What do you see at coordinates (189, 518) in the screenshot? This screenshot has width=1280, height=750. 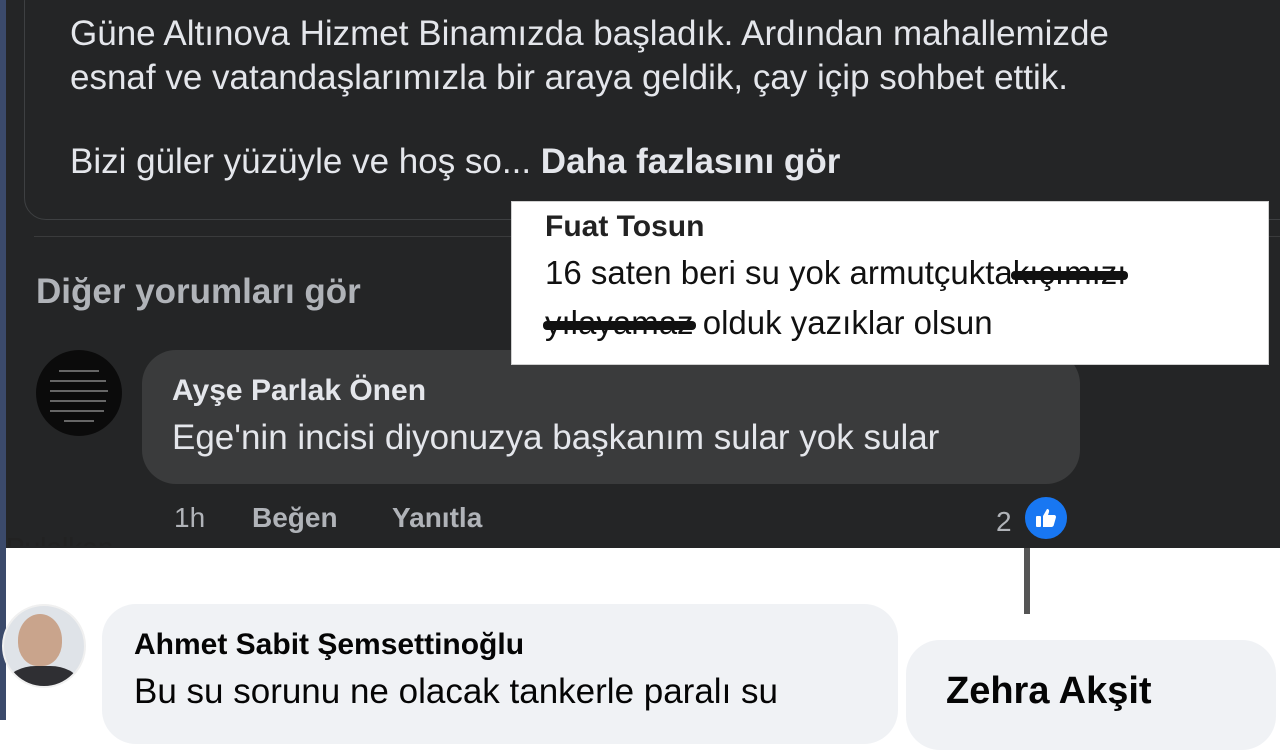 I see `comment-time: 1h` at bounding box center [189, 518].